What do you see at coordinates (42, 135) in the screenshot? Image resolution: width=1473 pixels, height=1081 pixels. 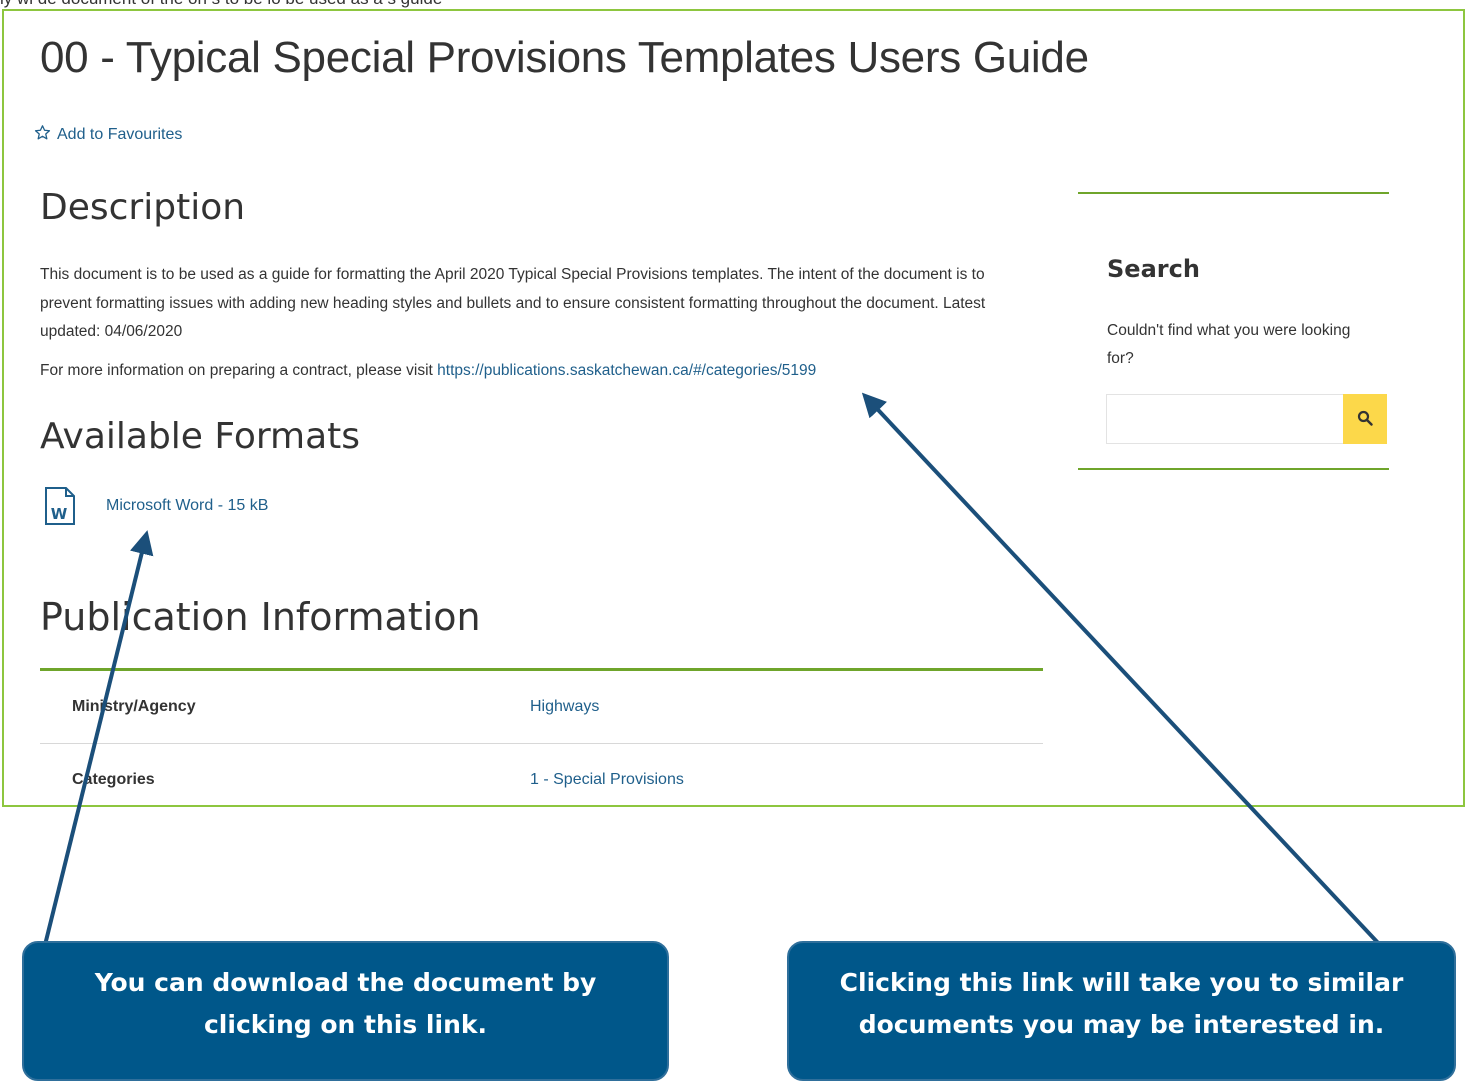 I see `star-icon` at bounding box center [42, 135].